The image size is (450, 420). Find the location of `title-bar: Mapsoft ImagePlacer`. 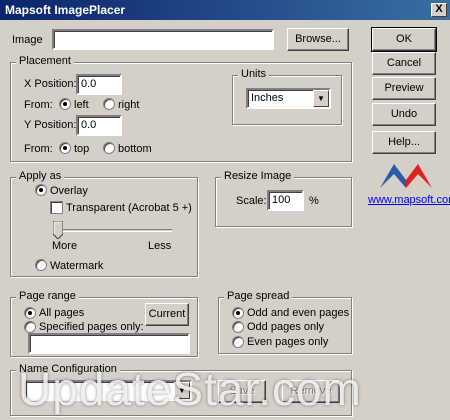

title-bar: Mapsoft ImagePlacer is located at coordinates (225, 10).